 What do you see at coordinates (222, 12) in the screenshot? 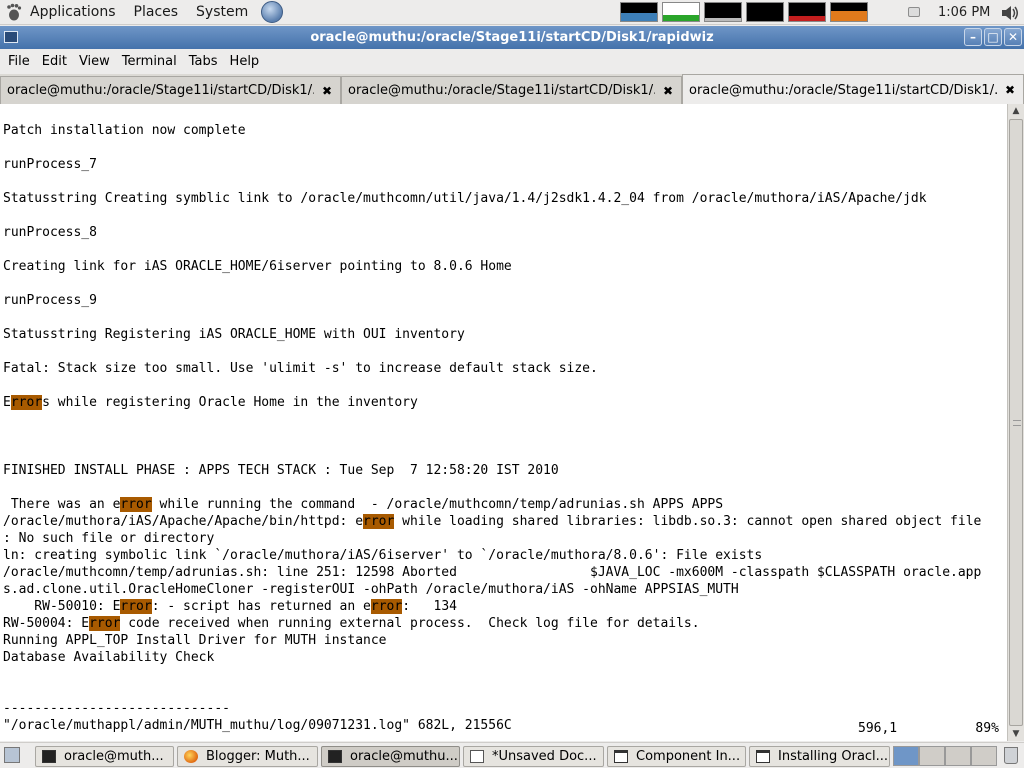
I see `system-menu: System` at bounding box center [222, 12].